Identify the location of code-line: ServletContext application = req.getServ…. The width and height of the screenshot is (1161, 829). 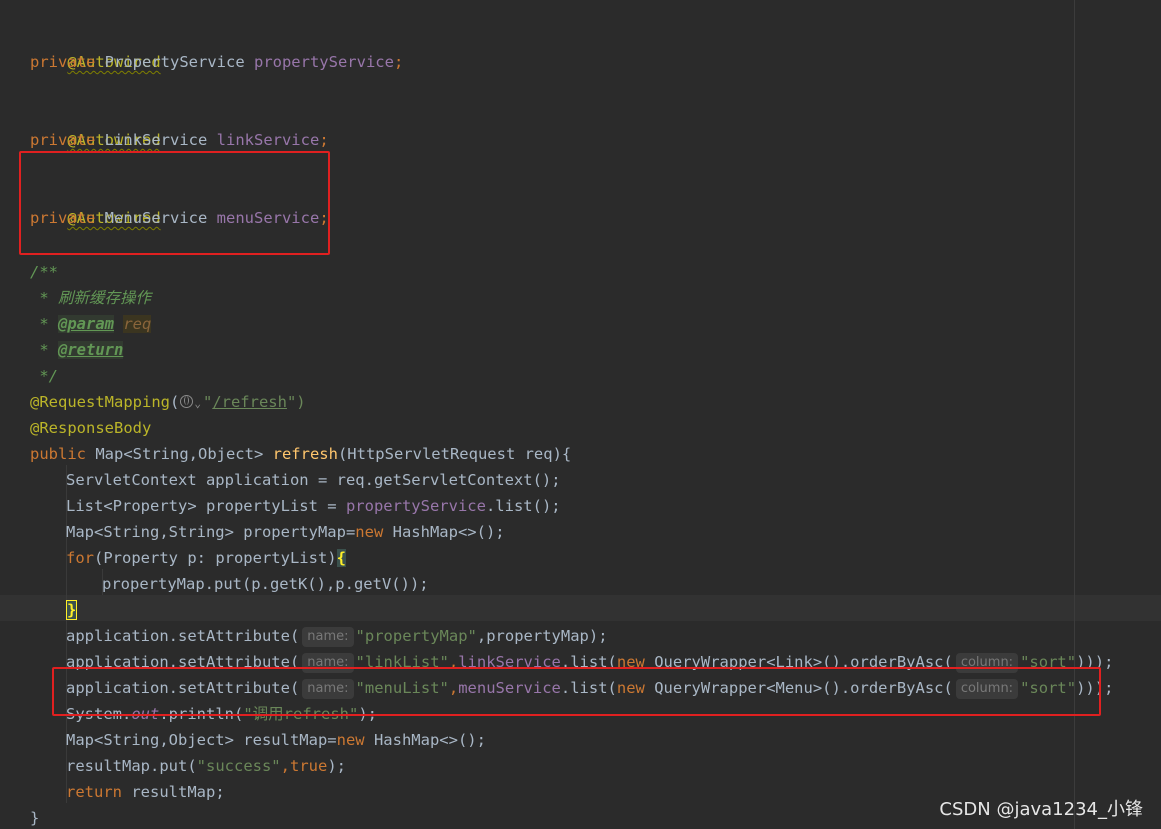
(313, 480).